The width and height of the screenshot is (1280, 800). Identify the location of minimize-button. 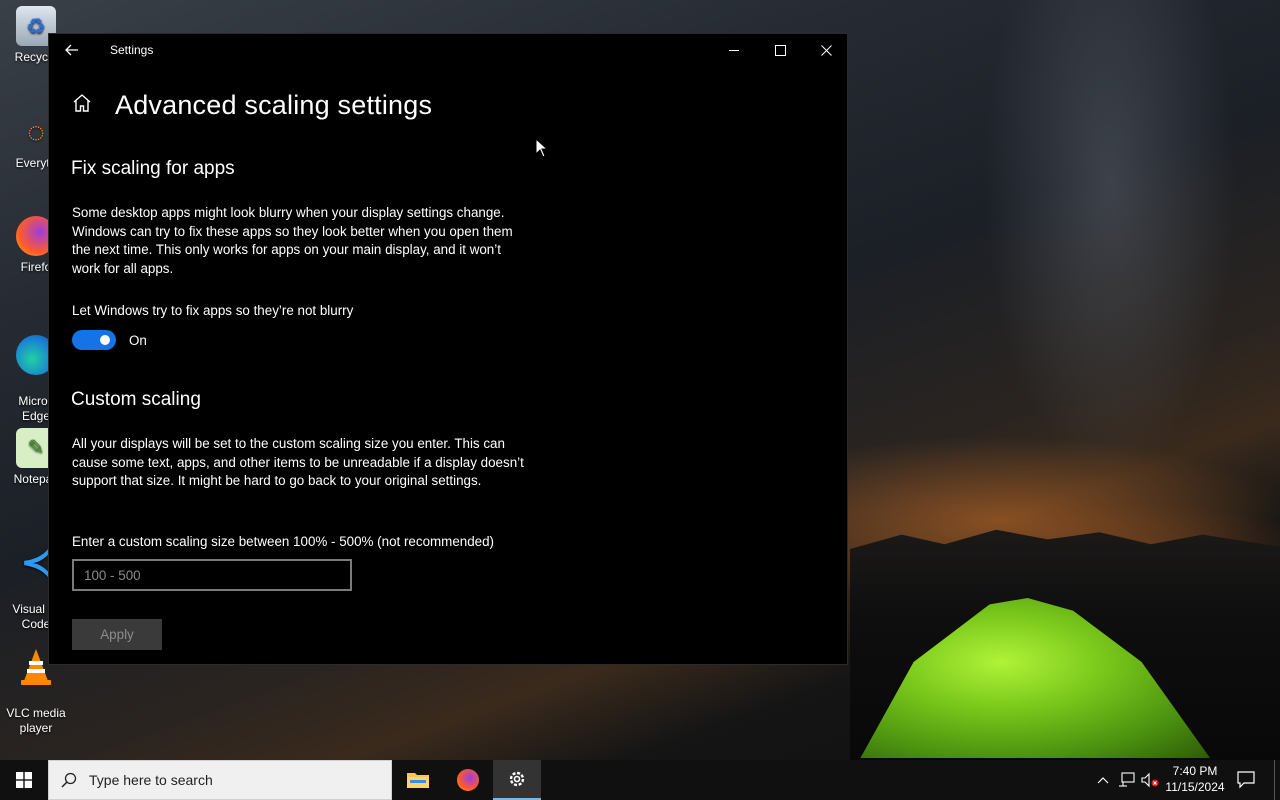
(734, 50).